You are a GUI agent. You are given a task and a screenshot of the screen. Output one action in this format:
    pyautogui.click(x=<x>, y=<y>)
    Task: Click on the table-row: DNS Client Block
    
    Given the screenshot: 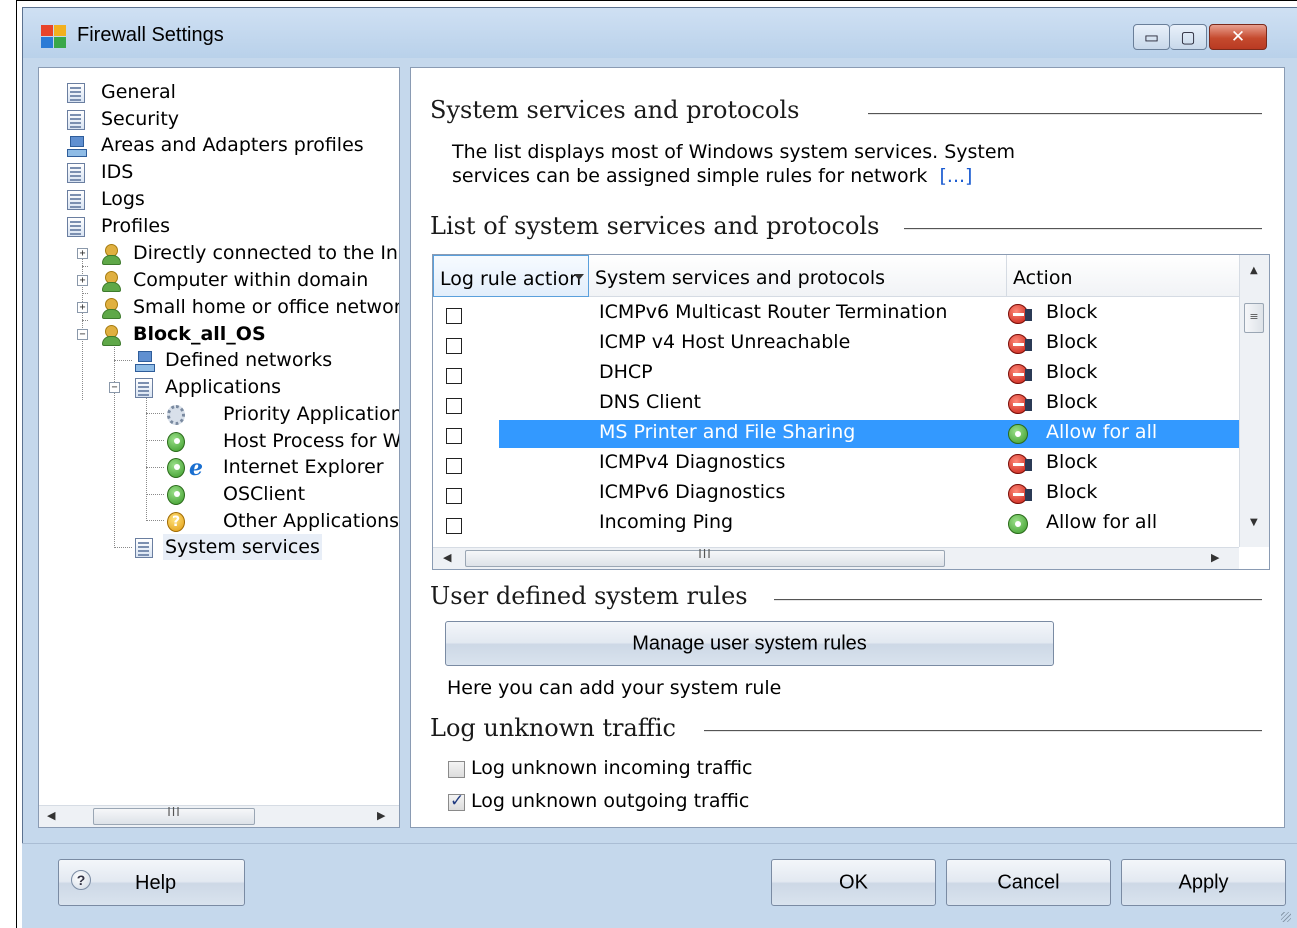 What is the action you would take?
    pyautogui.click(x=836, y=403)
    